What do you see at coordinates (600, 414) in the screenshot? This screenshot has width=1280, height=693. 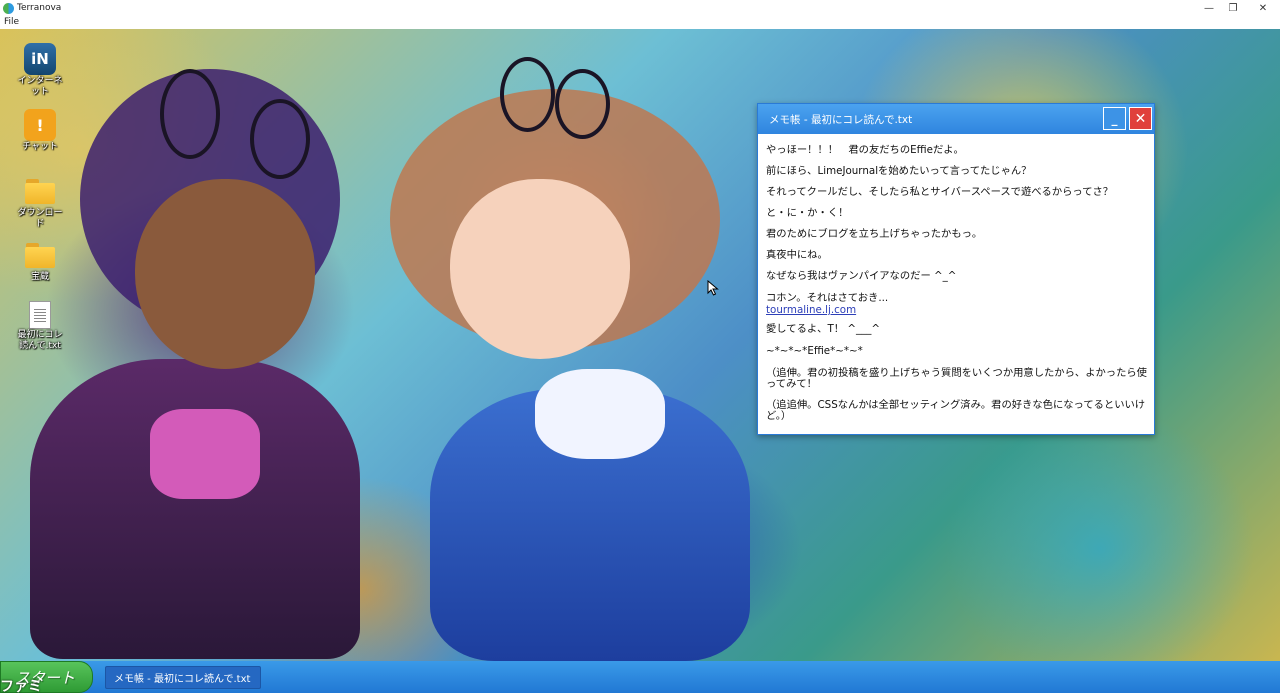 I see `wallpaper-figure-right-collar` at bounding box center [600, 414].